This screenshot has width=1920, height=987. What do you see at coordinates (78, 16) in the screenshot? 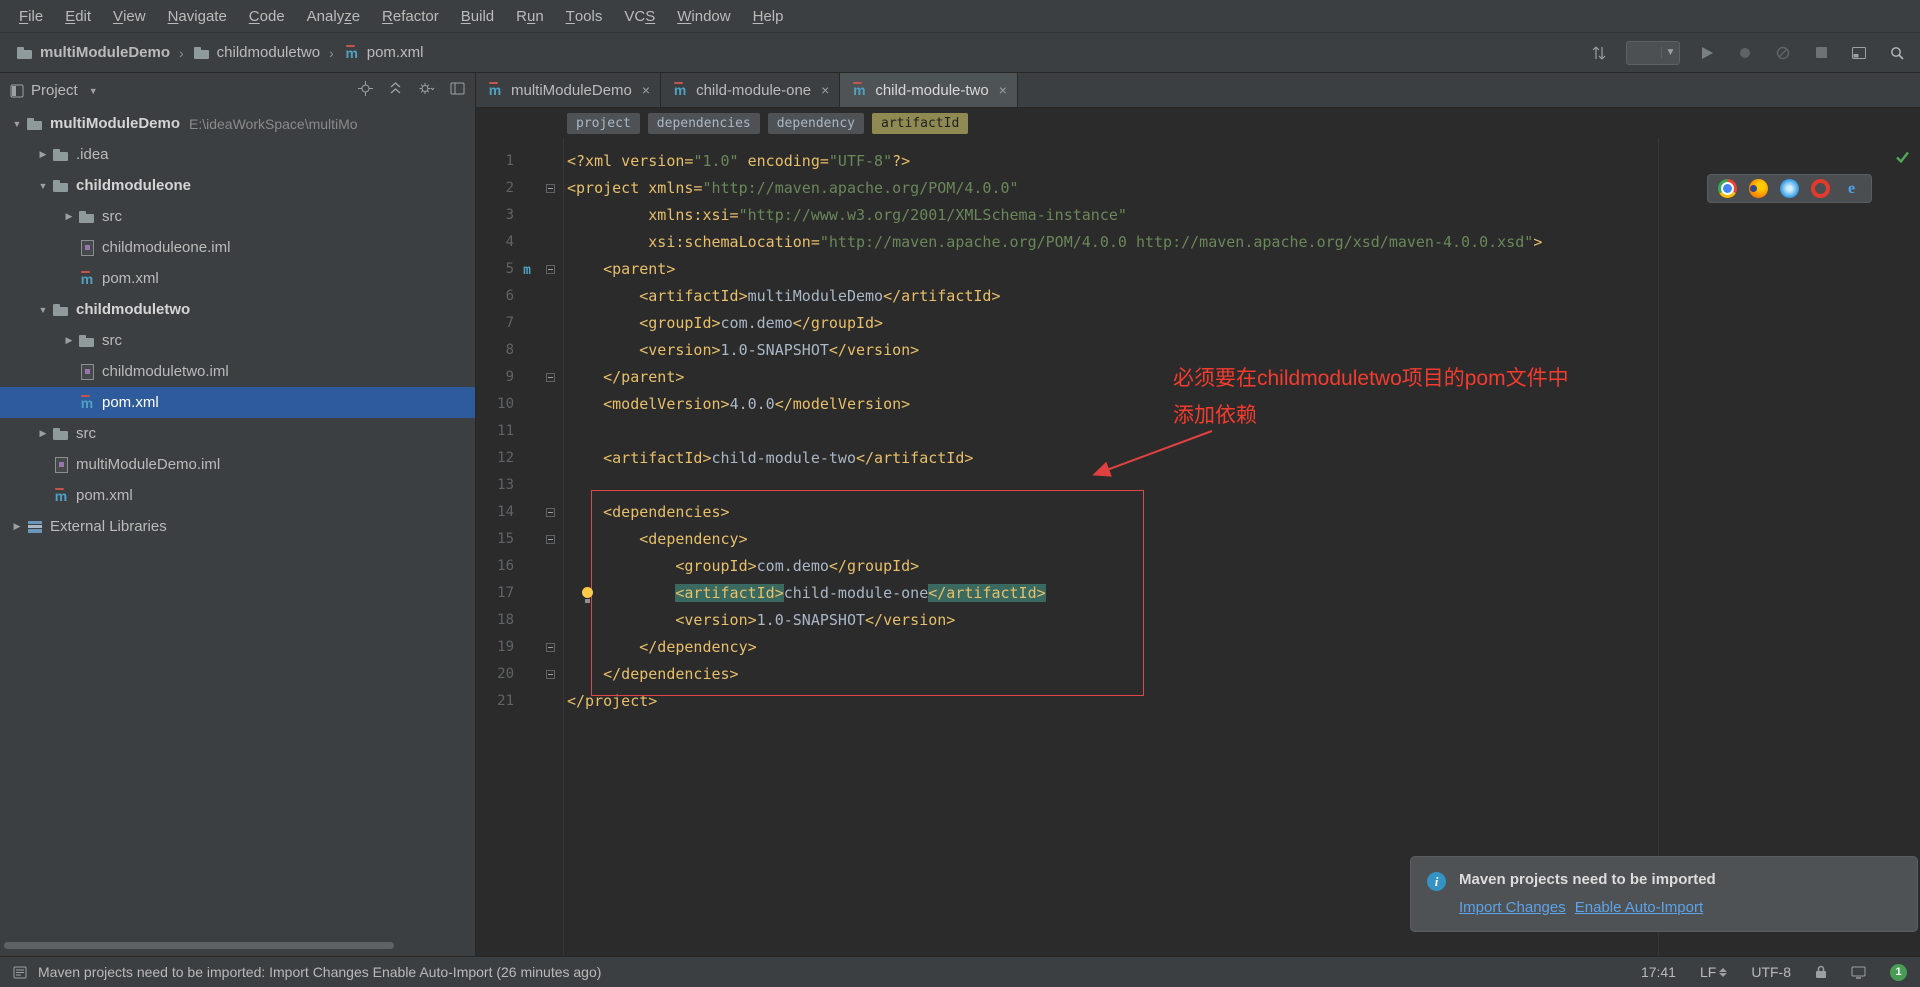
I see `menu-edit: Edit` at bounding box center [78, 16].